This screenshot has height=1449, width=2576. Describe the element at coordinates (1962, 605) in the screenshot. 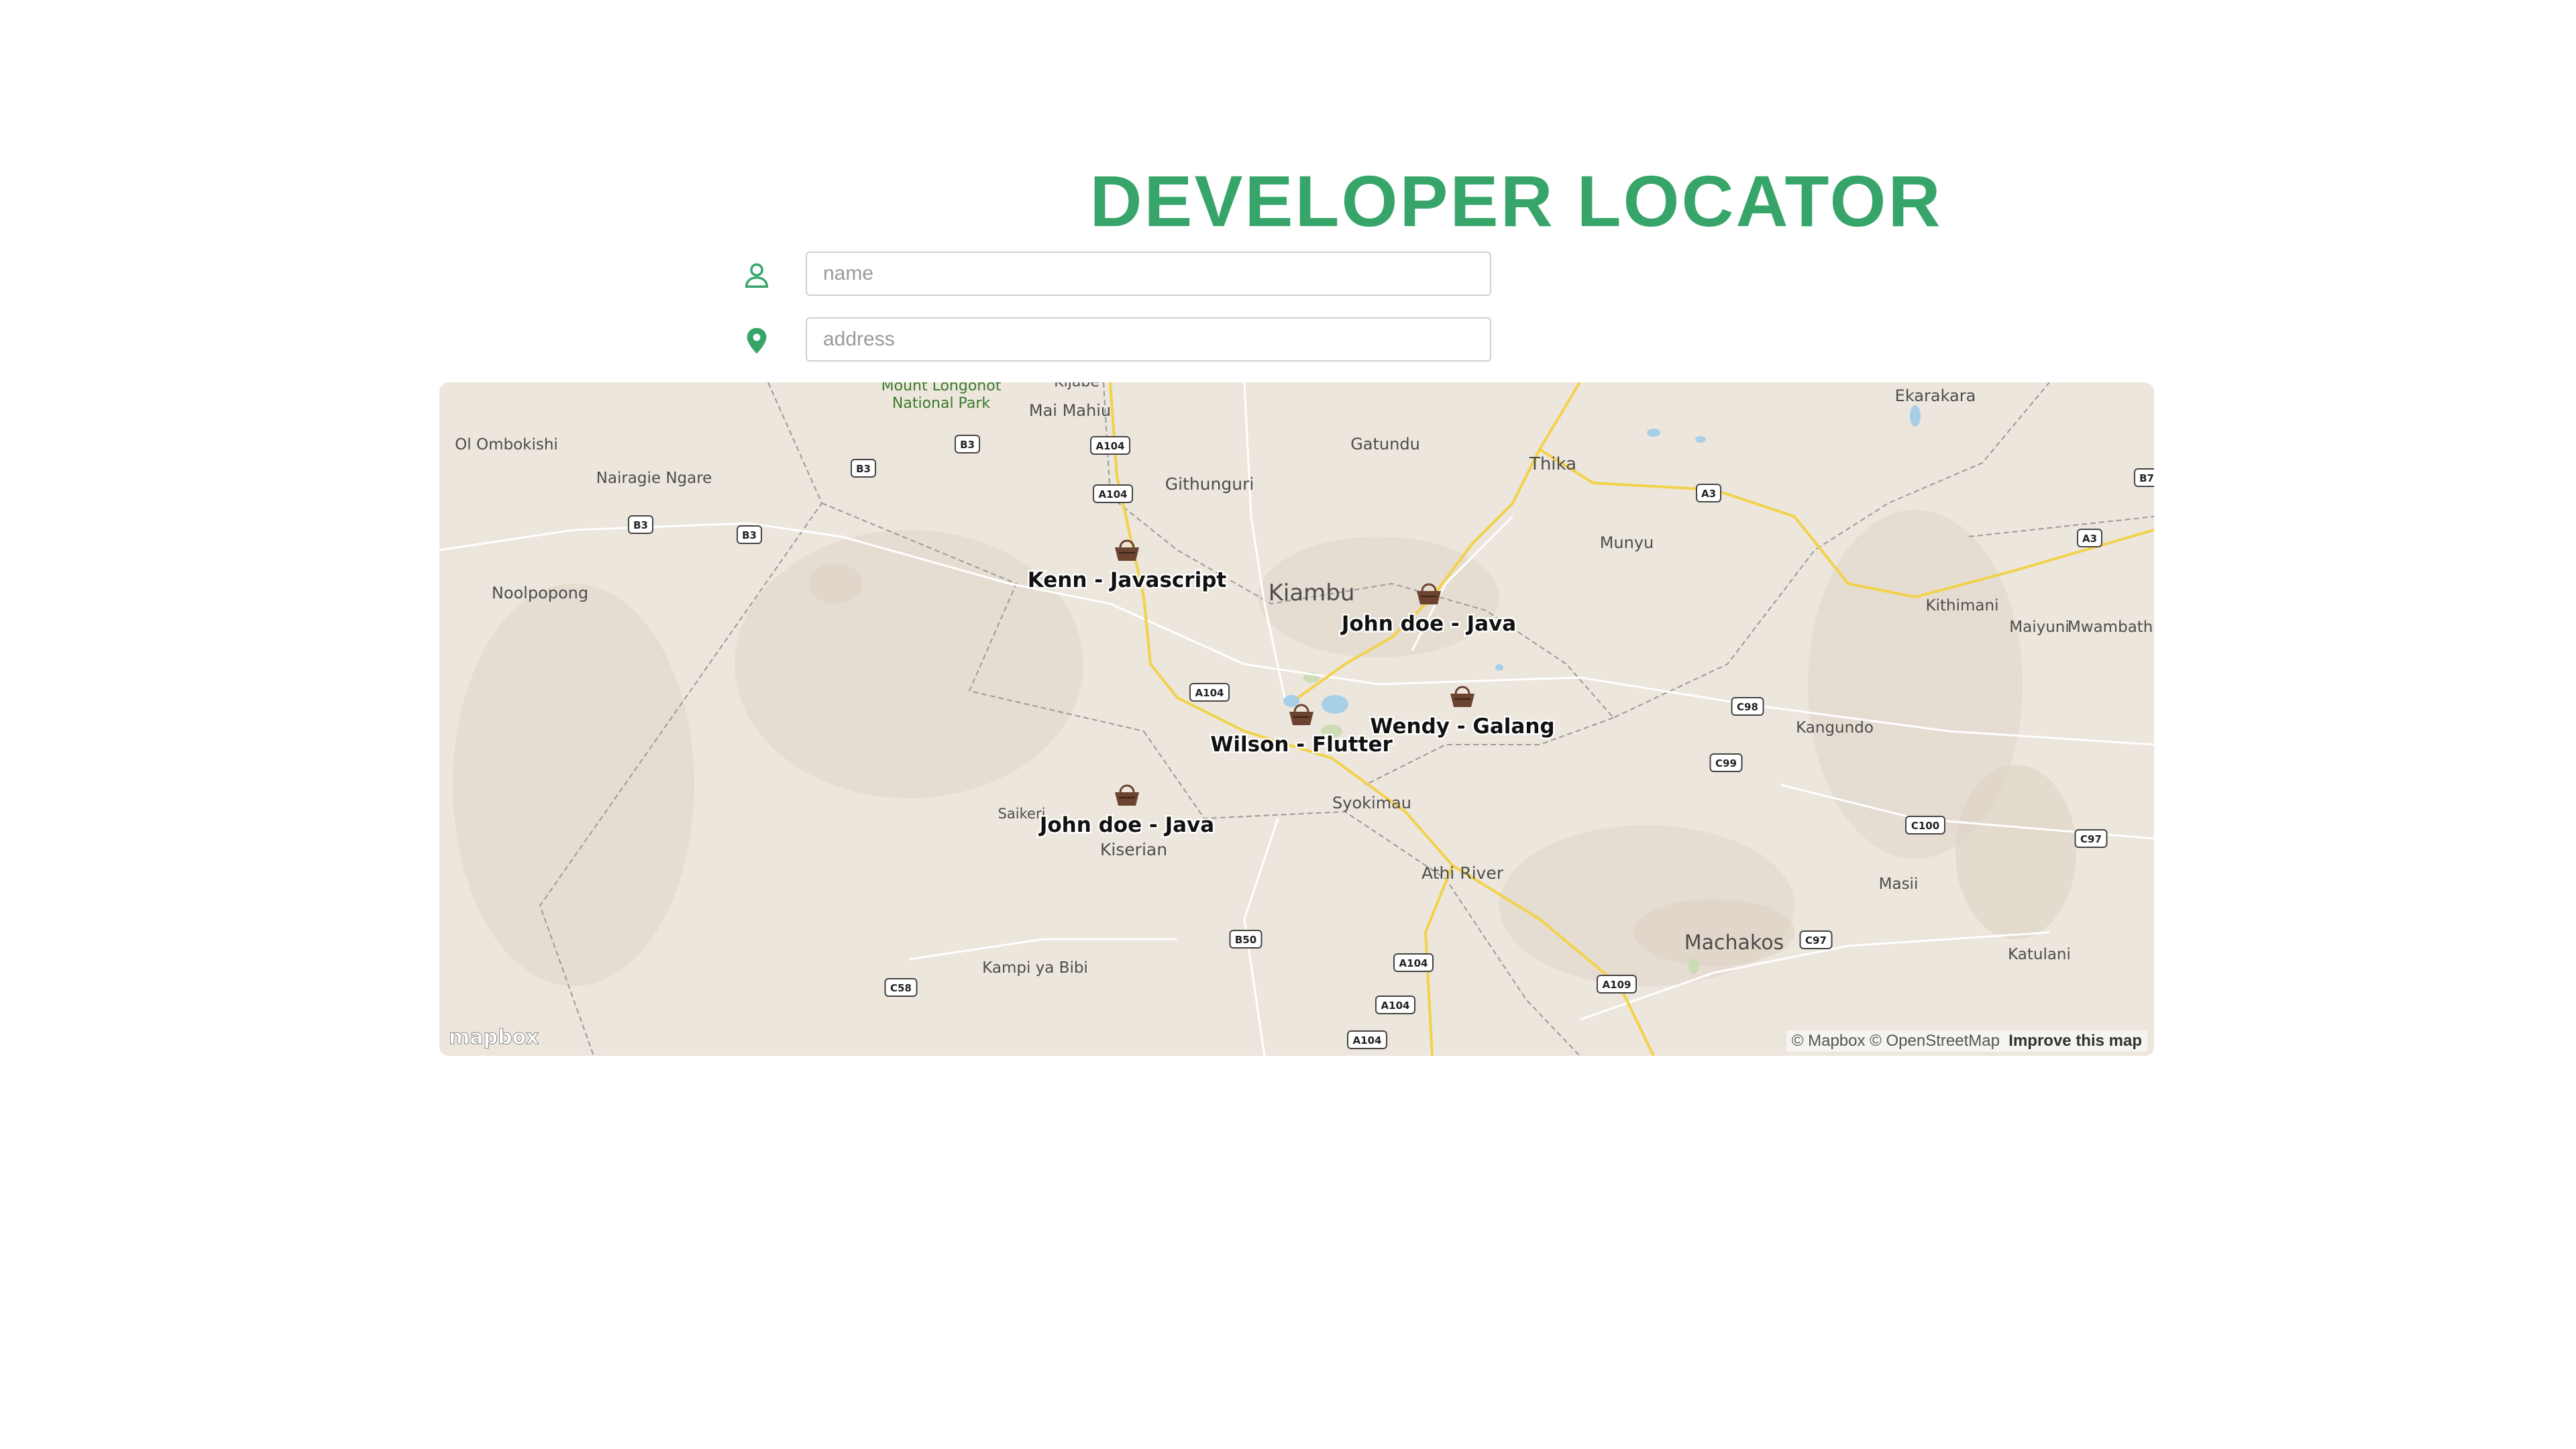

I see `place-label: Kithimani` at that location.